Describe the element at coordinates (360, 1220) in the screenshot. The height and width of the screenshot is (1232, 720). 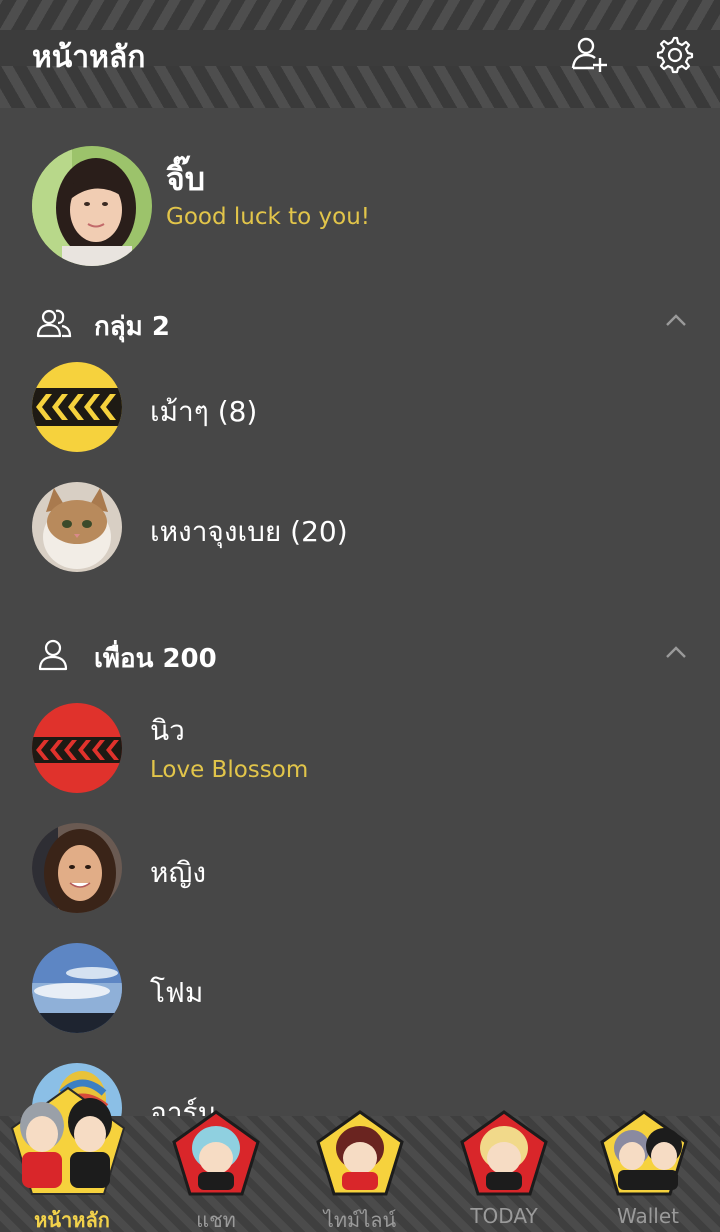
I see `tab-label: ไทม์ไลน์` at that location.